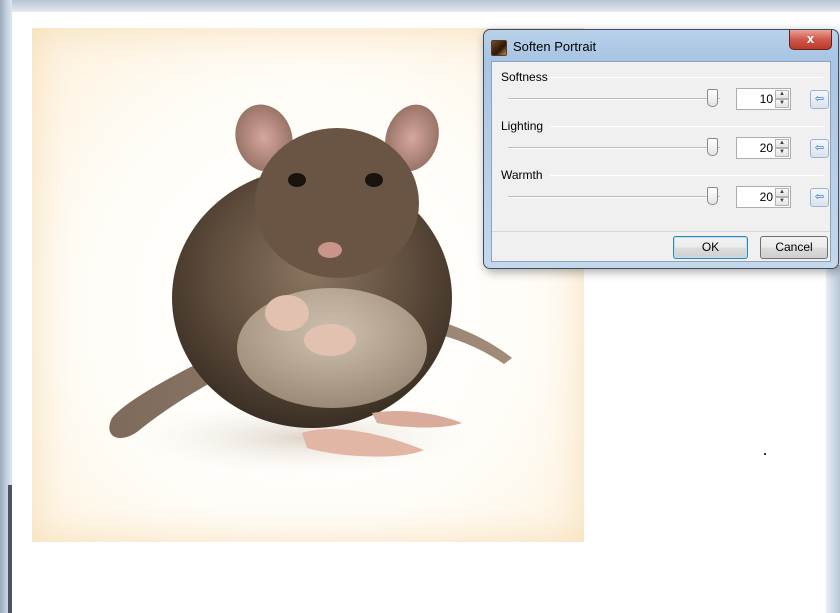  I want to click on lighting-label: Lighting, so click(524, 126).